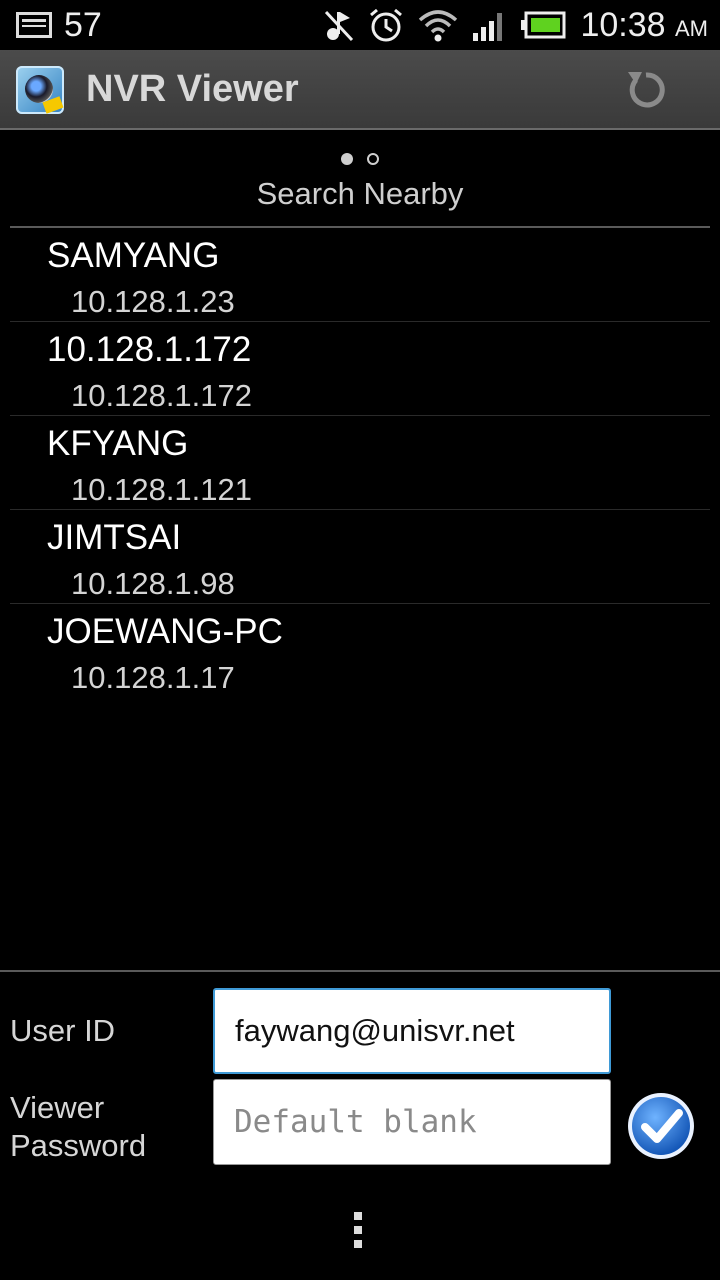  I want to click on device-ip: 10.128.1.17, so click(153, 677).